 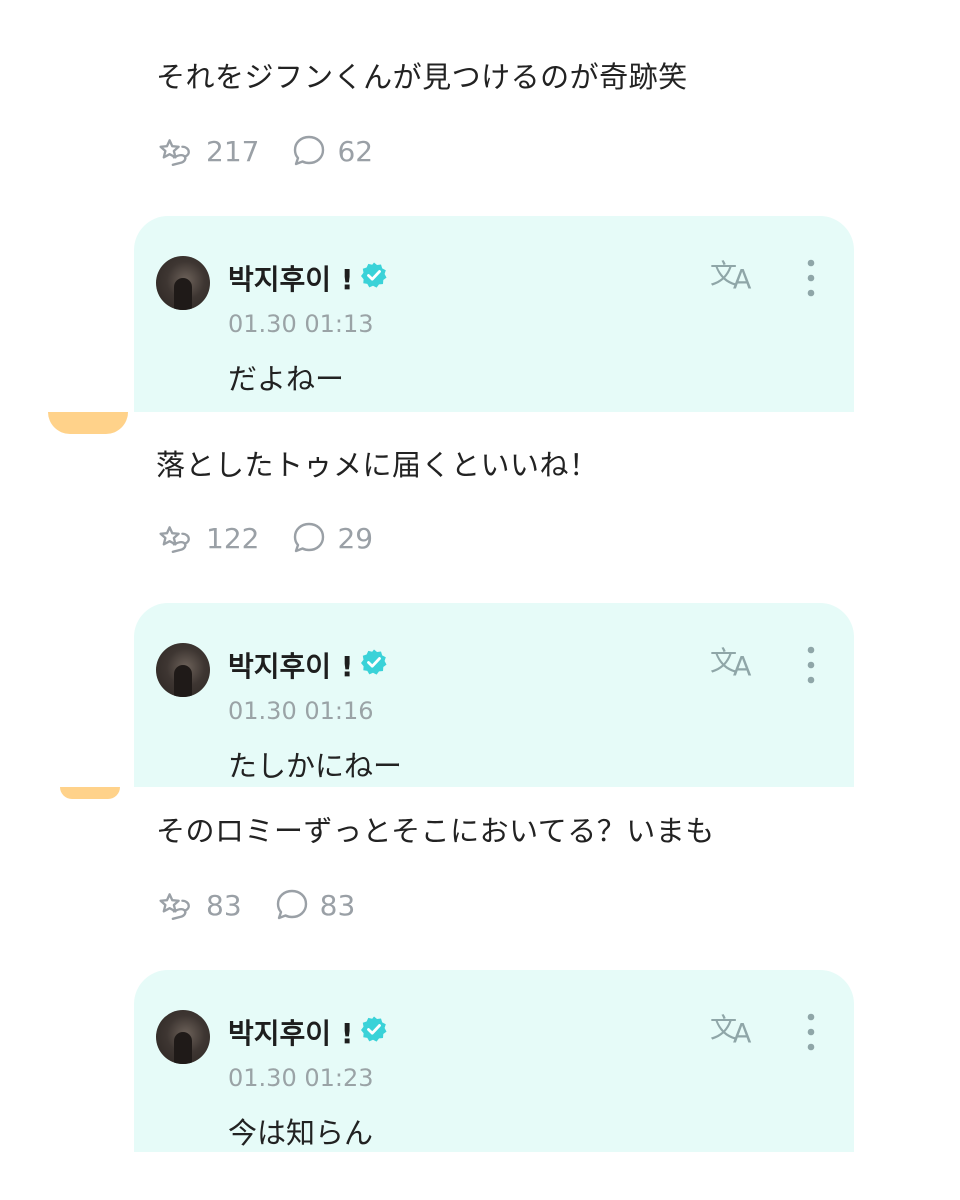 I want to click on like-count: 122, so click(x=233, y=538).